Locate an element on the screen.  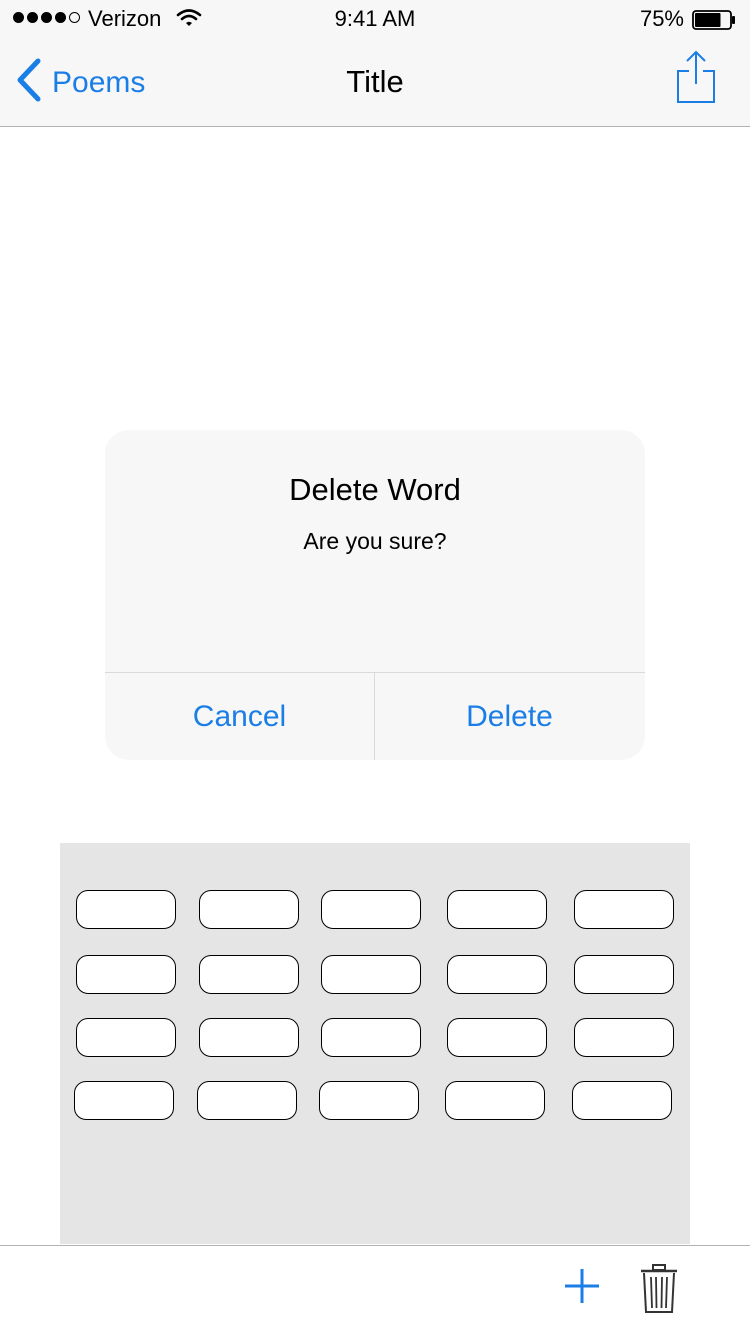
share-icon is located at coordinates (696, 79).